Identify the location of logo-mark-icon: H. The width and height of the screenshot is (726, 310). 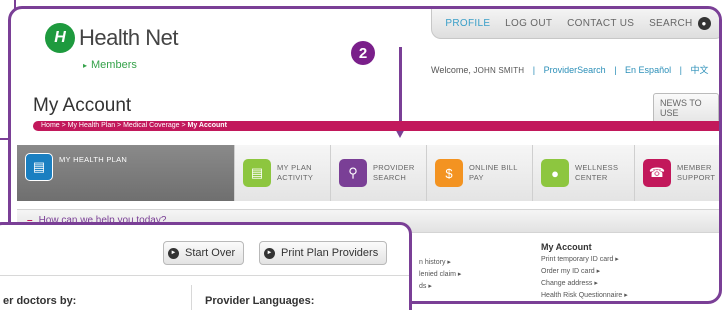
(60, 38).